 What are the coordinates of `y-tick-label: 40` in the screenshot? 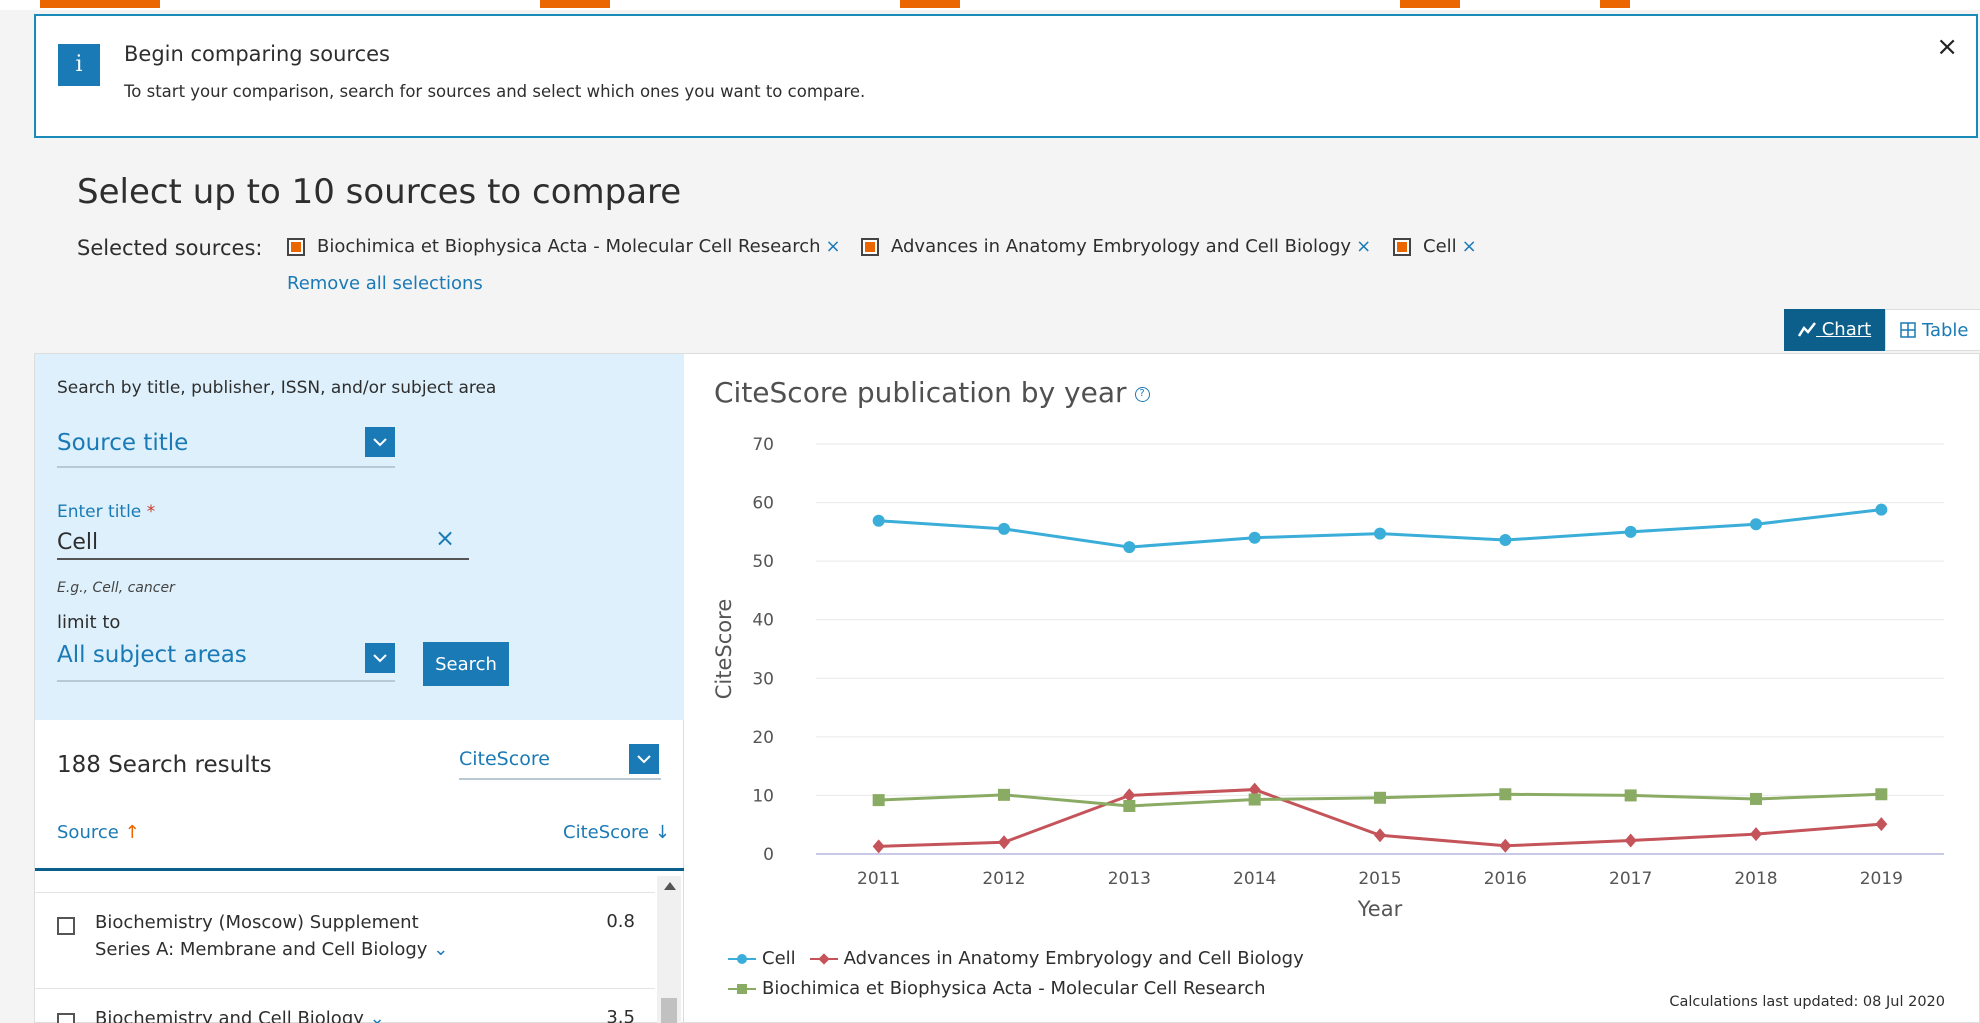 It's located at (763, 621).